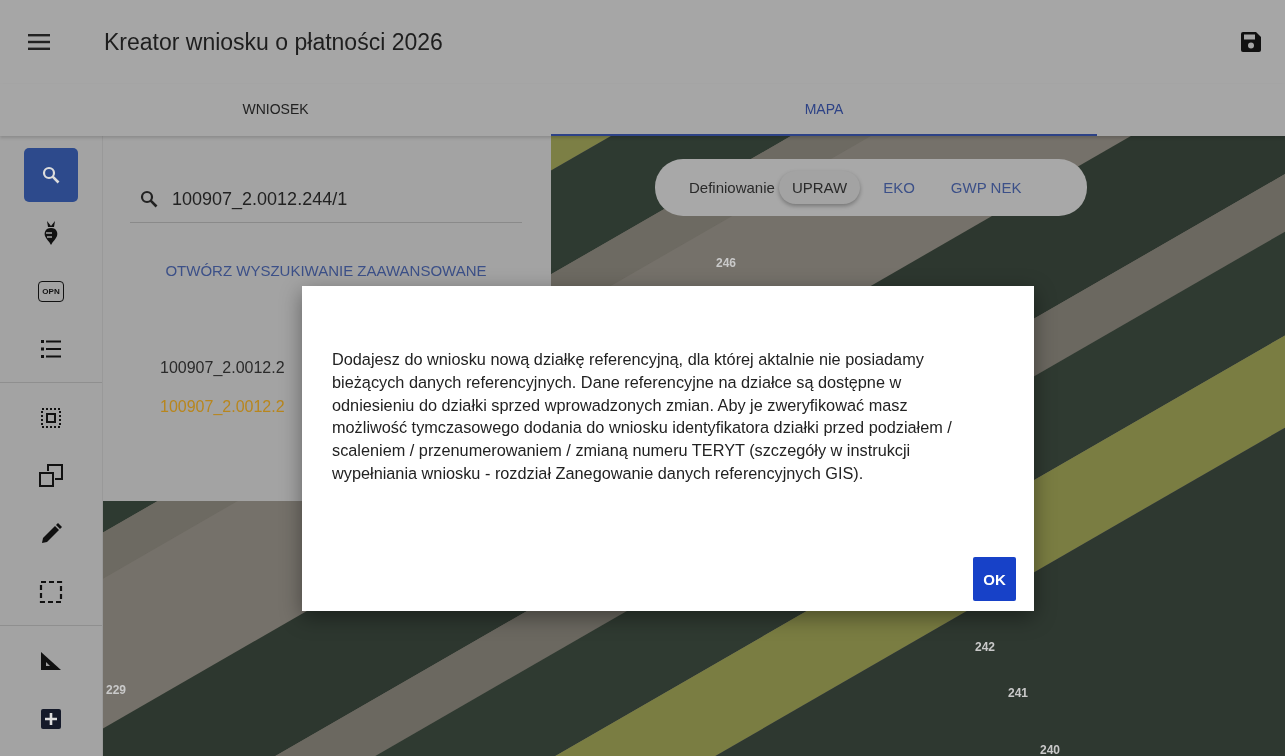 This screenshot has height=756, width=1285. What do you see at coordinates (51, 349) in the screenshot?
I see `list-icon` at bounding box center [51, 349].